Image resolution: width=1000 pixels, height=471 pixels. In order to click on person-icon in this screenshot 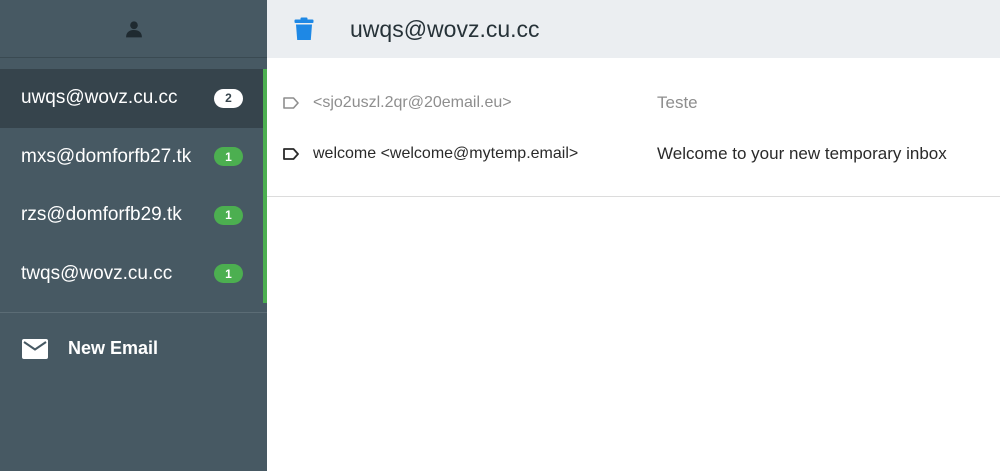, I will do `click(134, 29)`.